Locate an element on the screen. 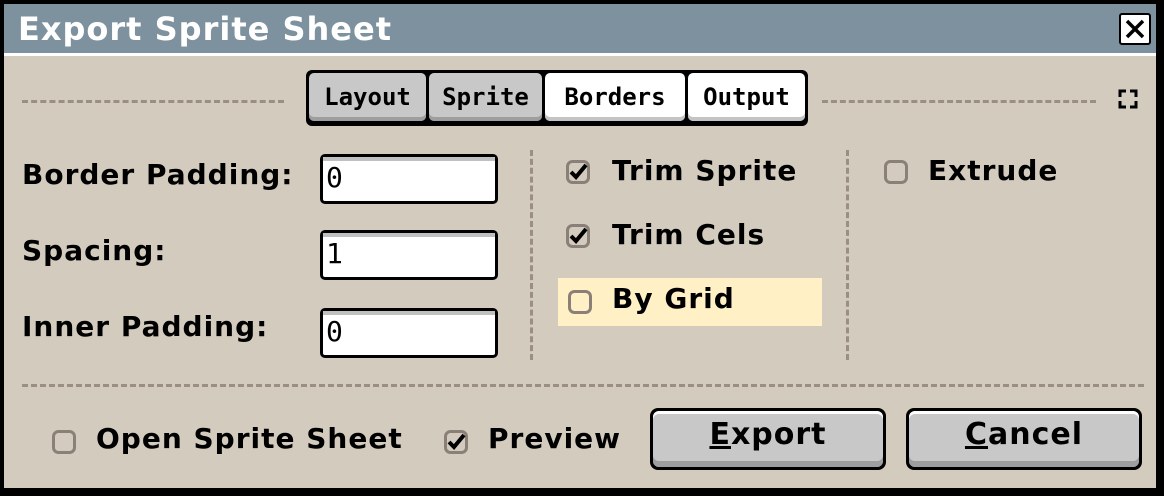 The image size is (1164, 496). export-button-face: Export is located at coordinates (768, 439).